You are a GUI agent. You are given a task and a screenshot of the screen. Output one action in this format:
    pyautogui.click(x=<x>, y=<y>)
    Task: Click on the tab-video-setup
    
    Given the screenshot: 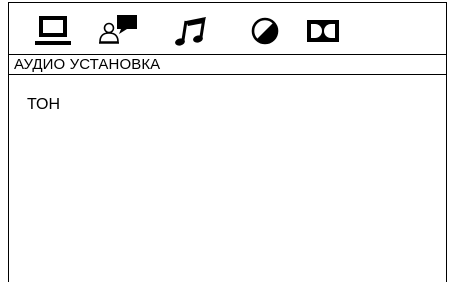 What is the action you would take?
    pyautogui.click(x=265, y=31)
    